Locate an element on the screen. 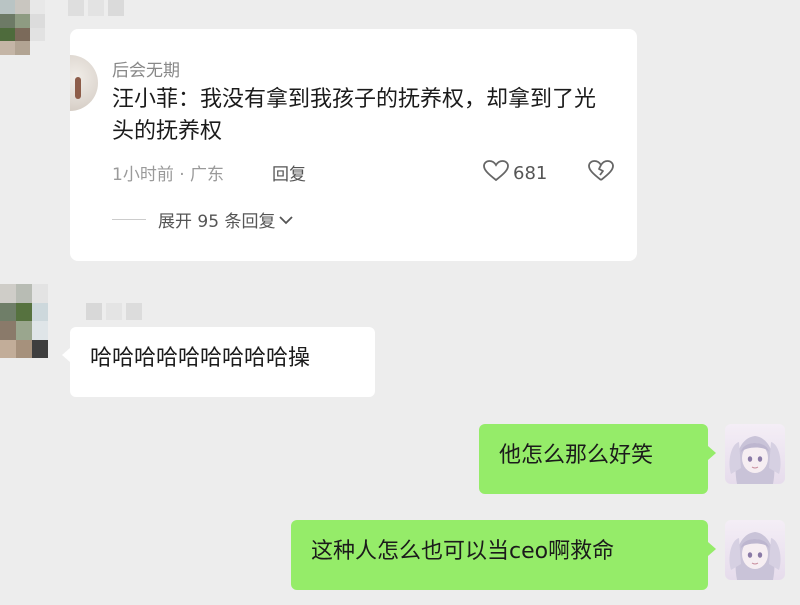 This screenshot has height=605, width=800. contact-avatar-top is located at coordinates (22, 27).